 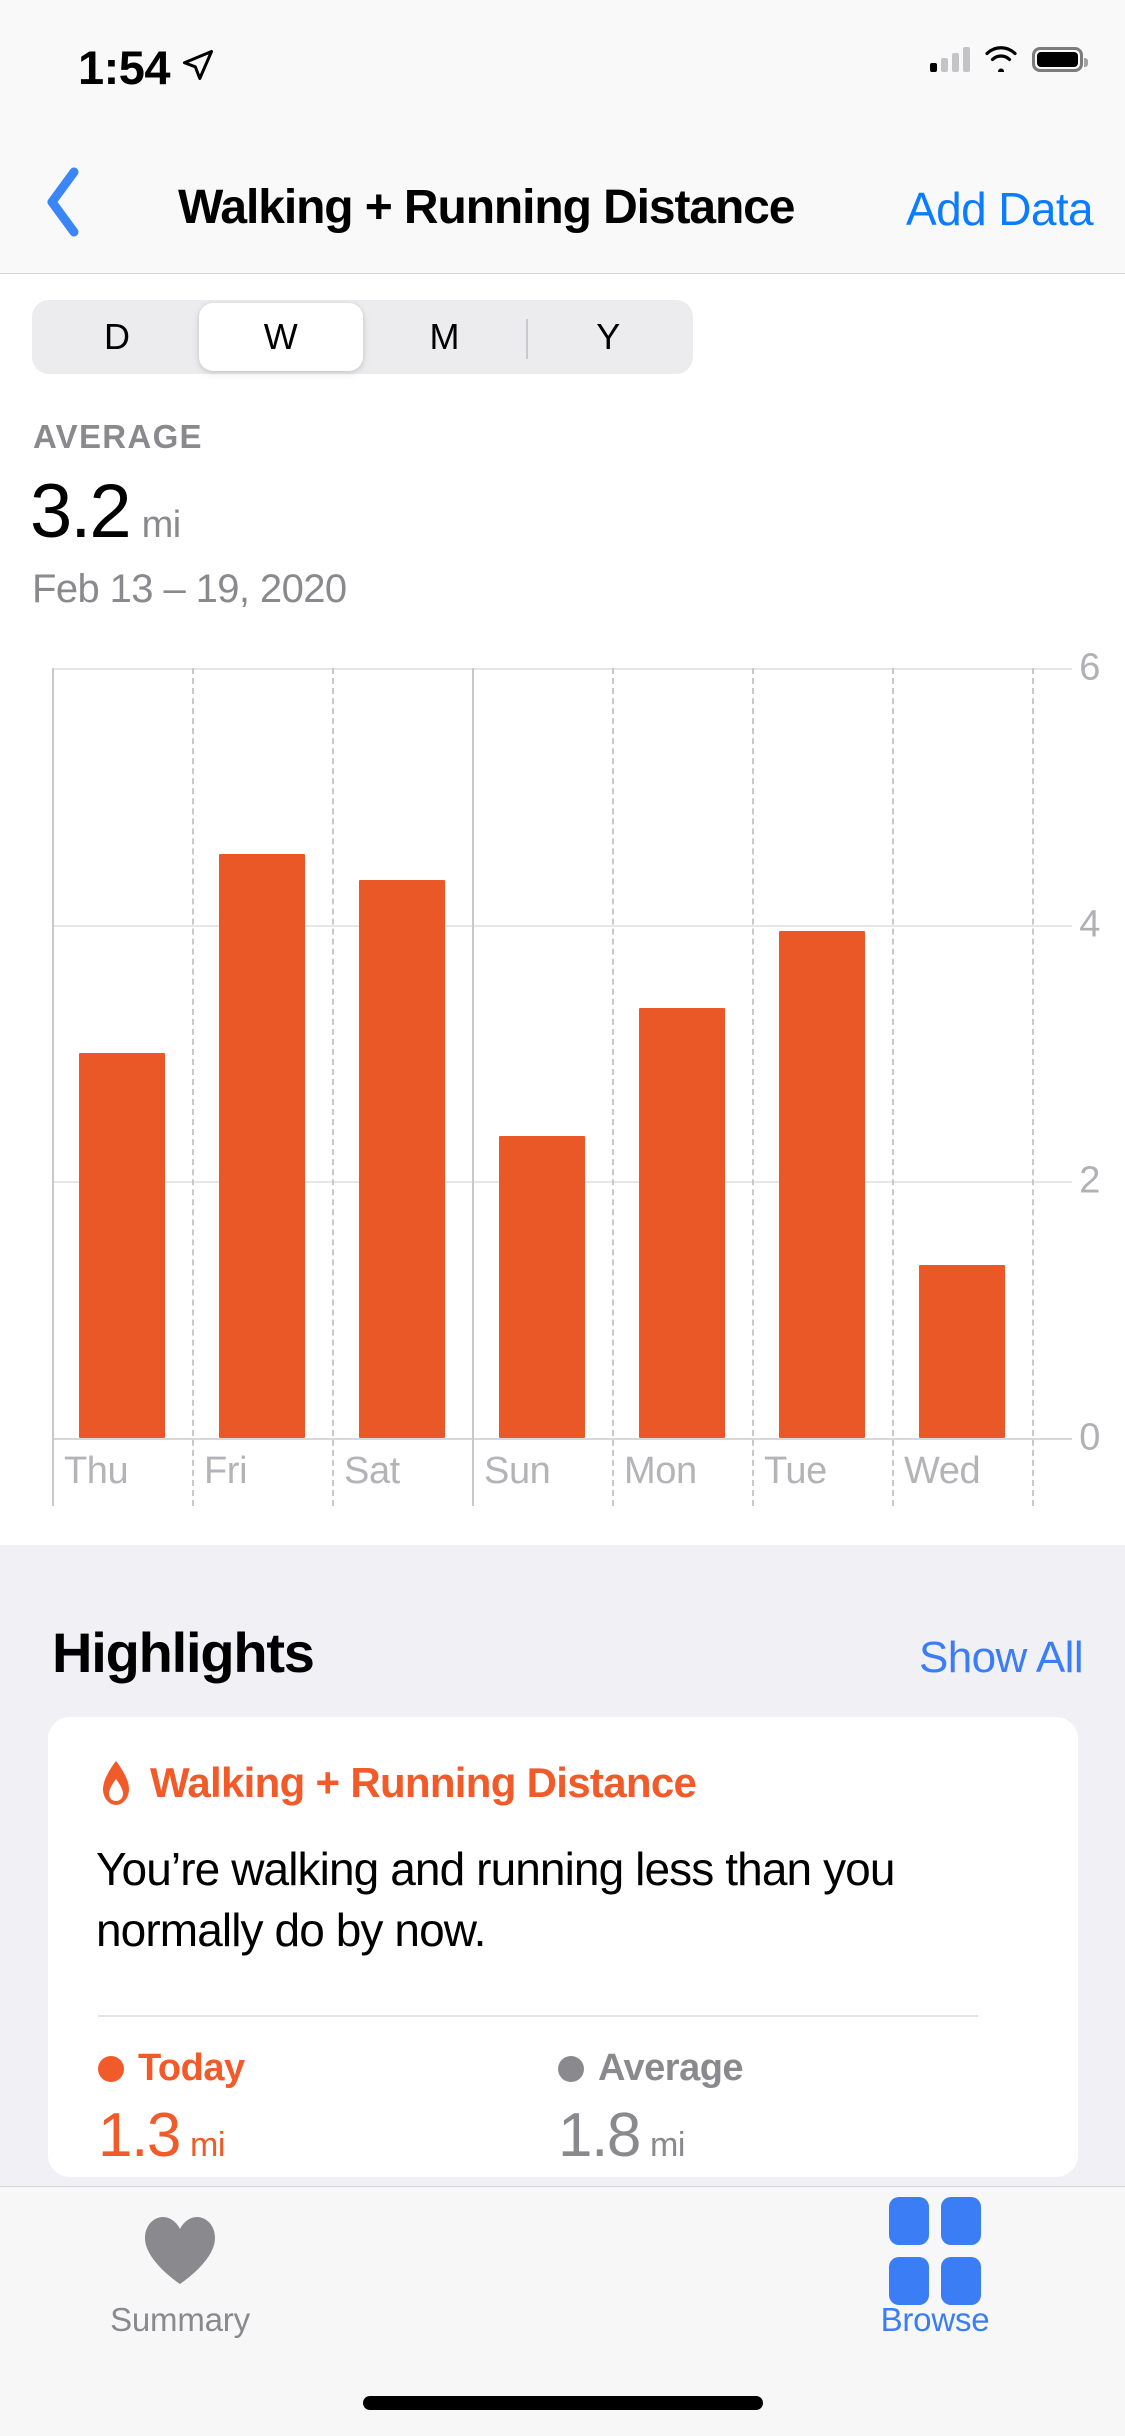 I want to click on stat-average-label: Average, so click(x=671, y=2068).